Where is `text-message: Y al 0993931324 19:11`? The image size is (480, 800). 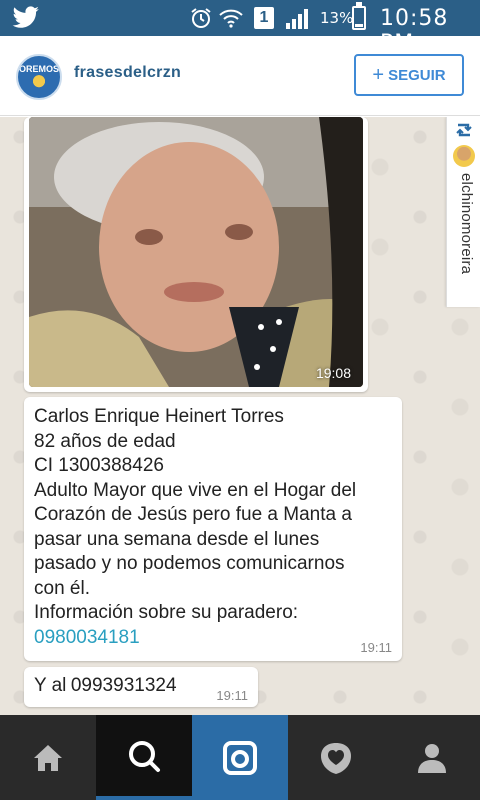 text-message: Y al 0993931324 19:11 is located at coordinates (141, 687).